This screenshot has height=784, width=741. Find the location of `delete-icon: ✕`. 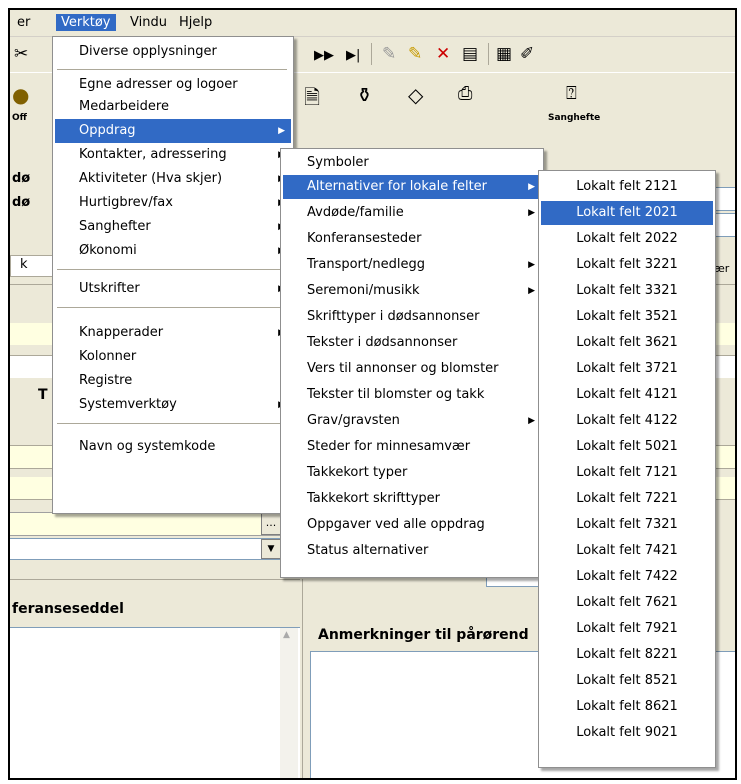

delete-icon: ✕ is located at coordinates (443, 54).